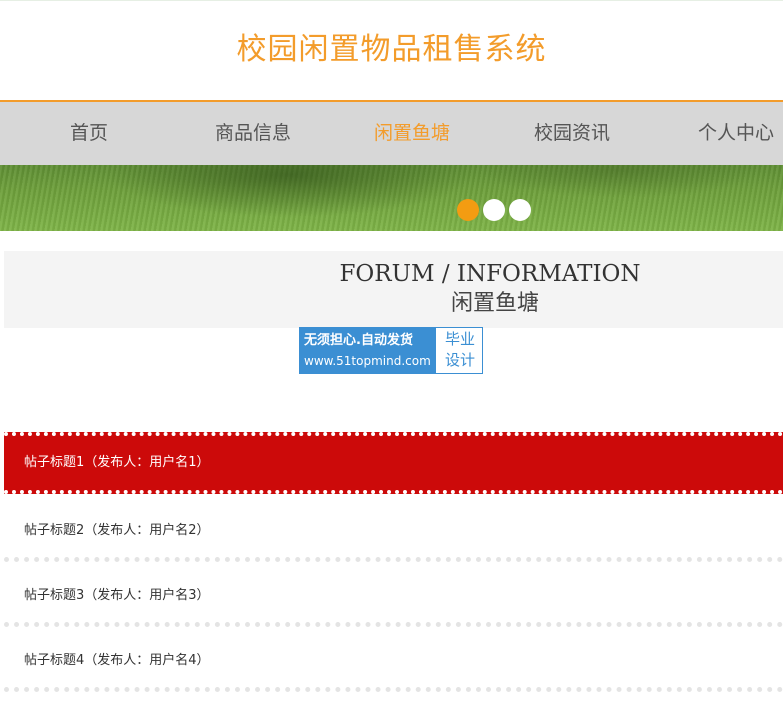 Image resolution: width=783 pixels, height=701 pixels. I want to click on watermark-logo: 无须担心.自动发货 www.51topmind.com 毕业 设计, so click(391, 350).